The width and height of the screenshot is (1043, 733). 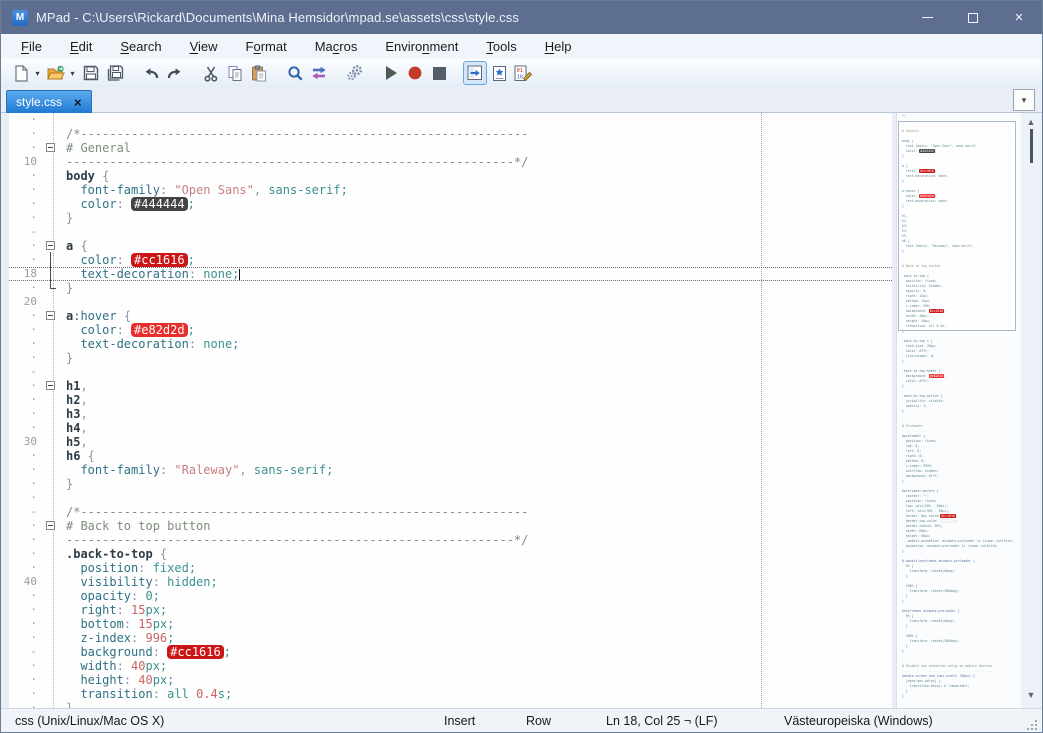 I want to click on vertical-scrollbar: ▲ ▼, so click(x=1031, y=410).